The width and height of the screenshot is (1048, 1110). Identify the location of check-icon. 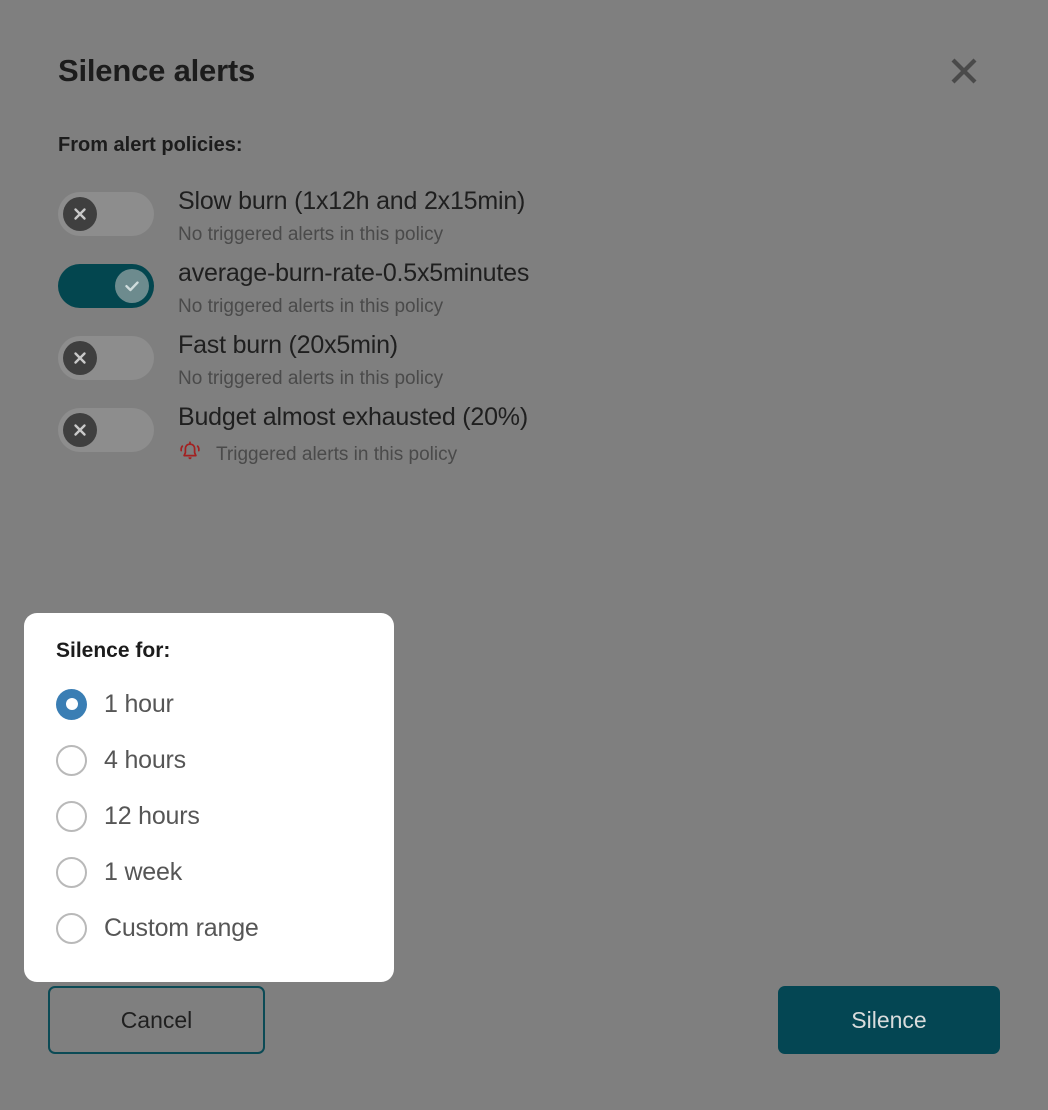
(132, 286).